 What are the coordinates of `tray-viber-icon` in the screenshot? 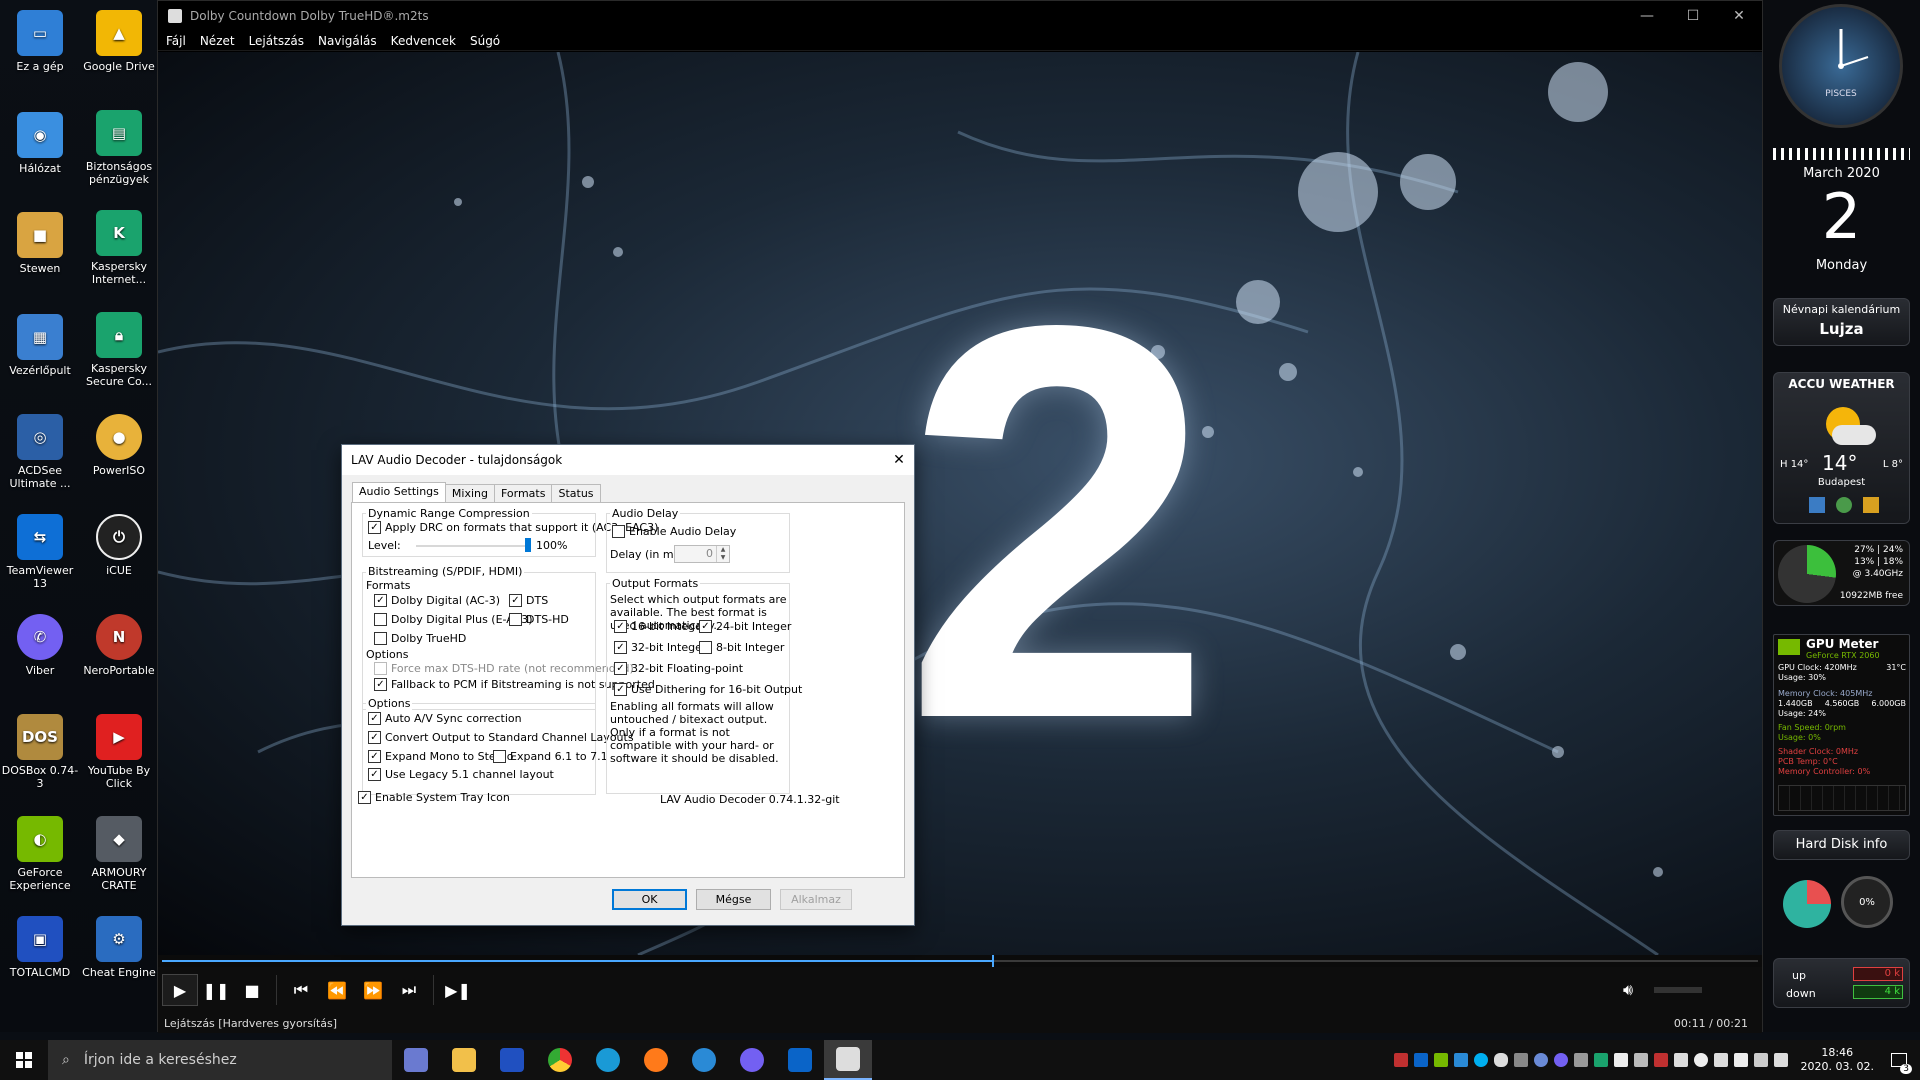 It's located at (1560, 1060).